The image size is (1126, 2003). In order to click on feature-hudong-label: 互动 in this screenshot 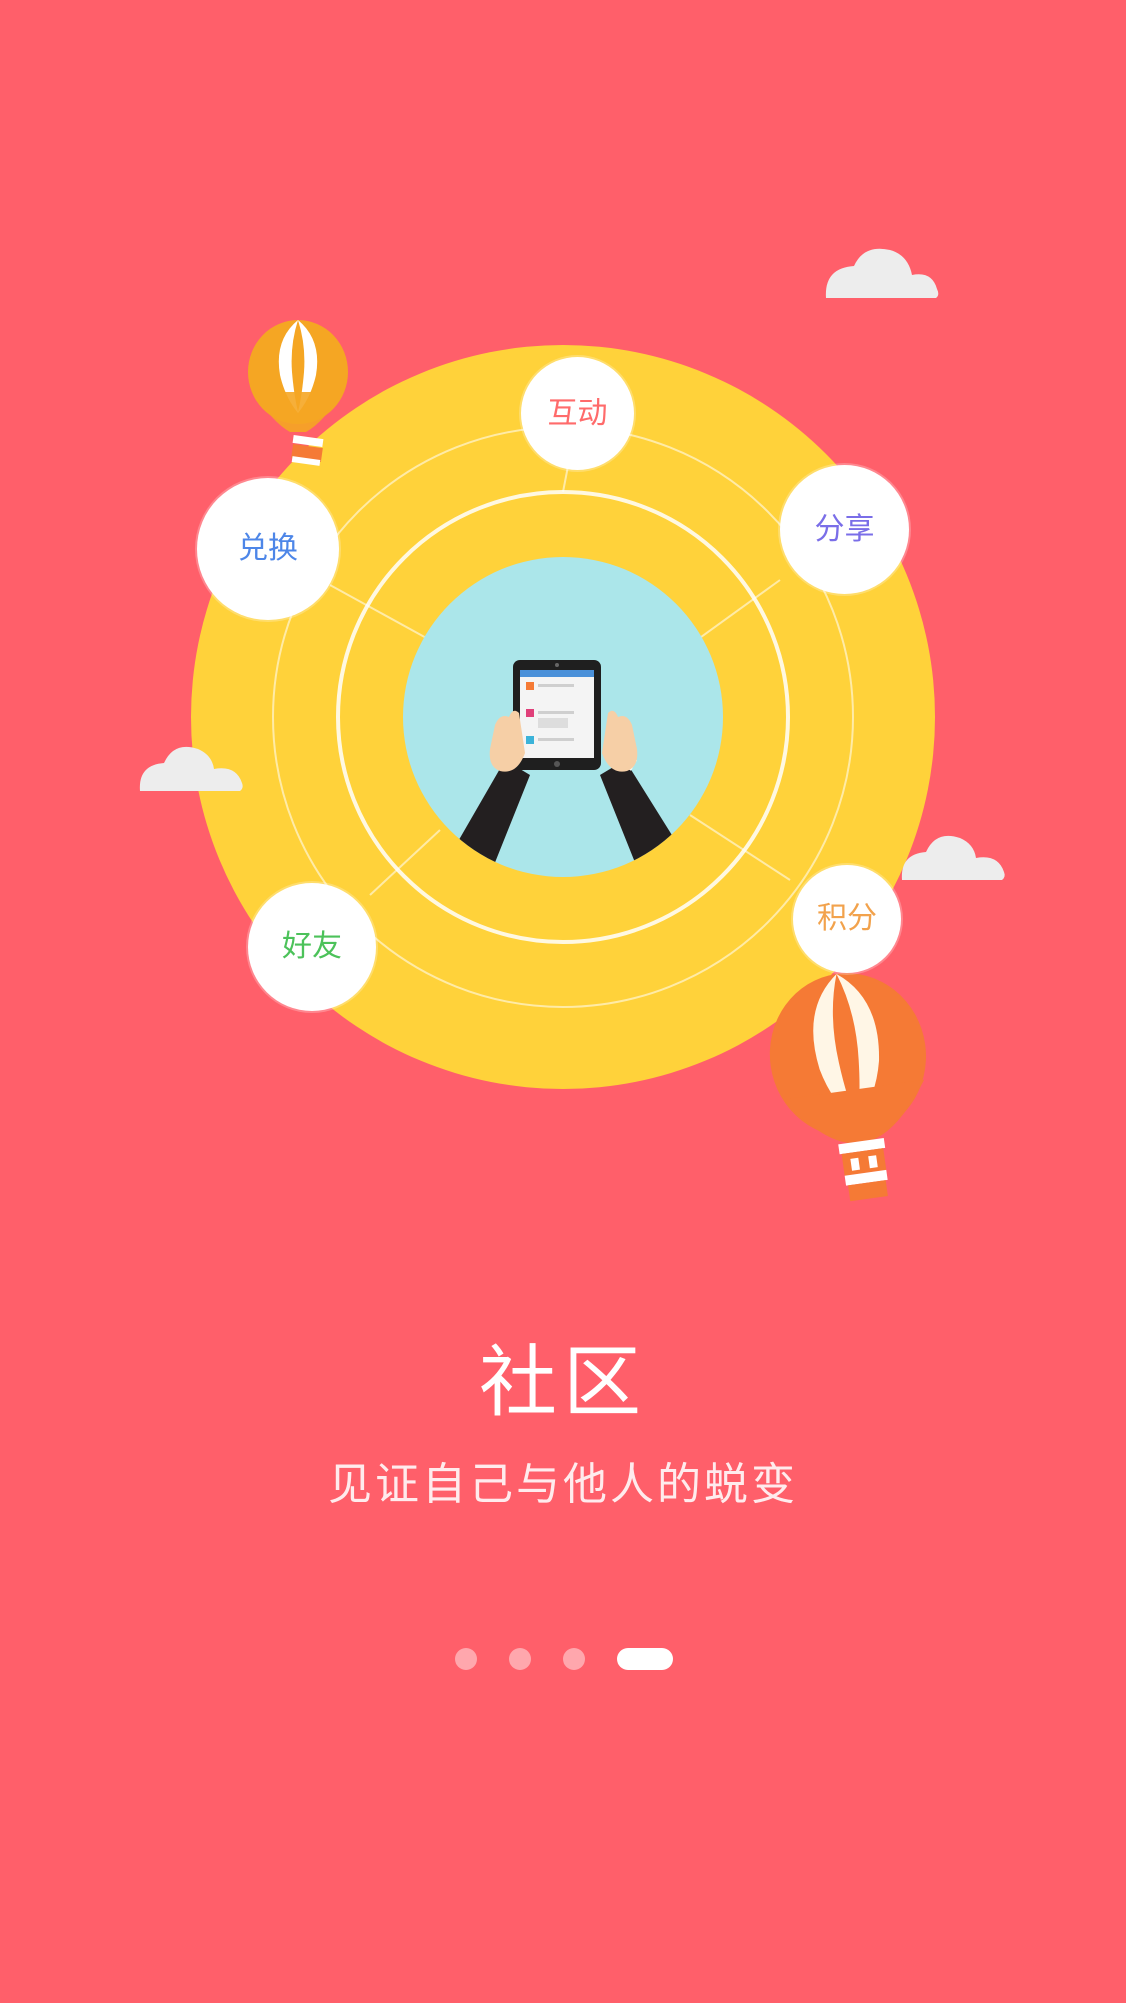, I will do `click(577, 413)`.